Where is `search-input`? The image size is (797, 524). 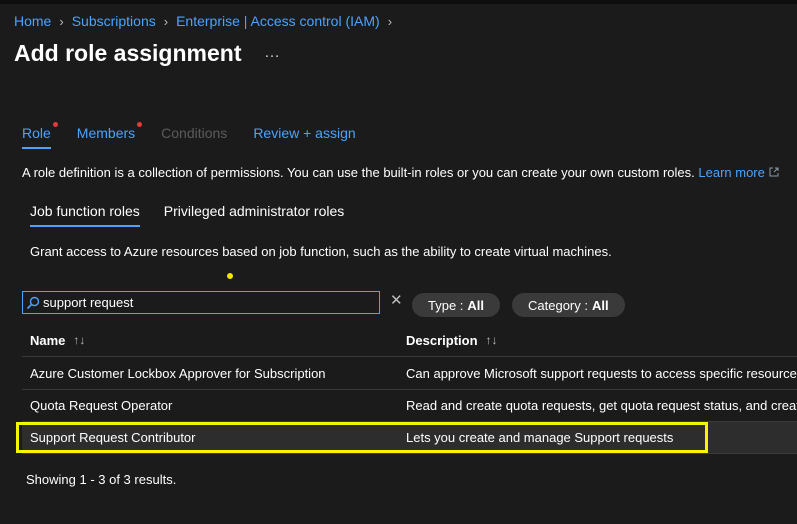
search-input is located at coordinates (203, 302).